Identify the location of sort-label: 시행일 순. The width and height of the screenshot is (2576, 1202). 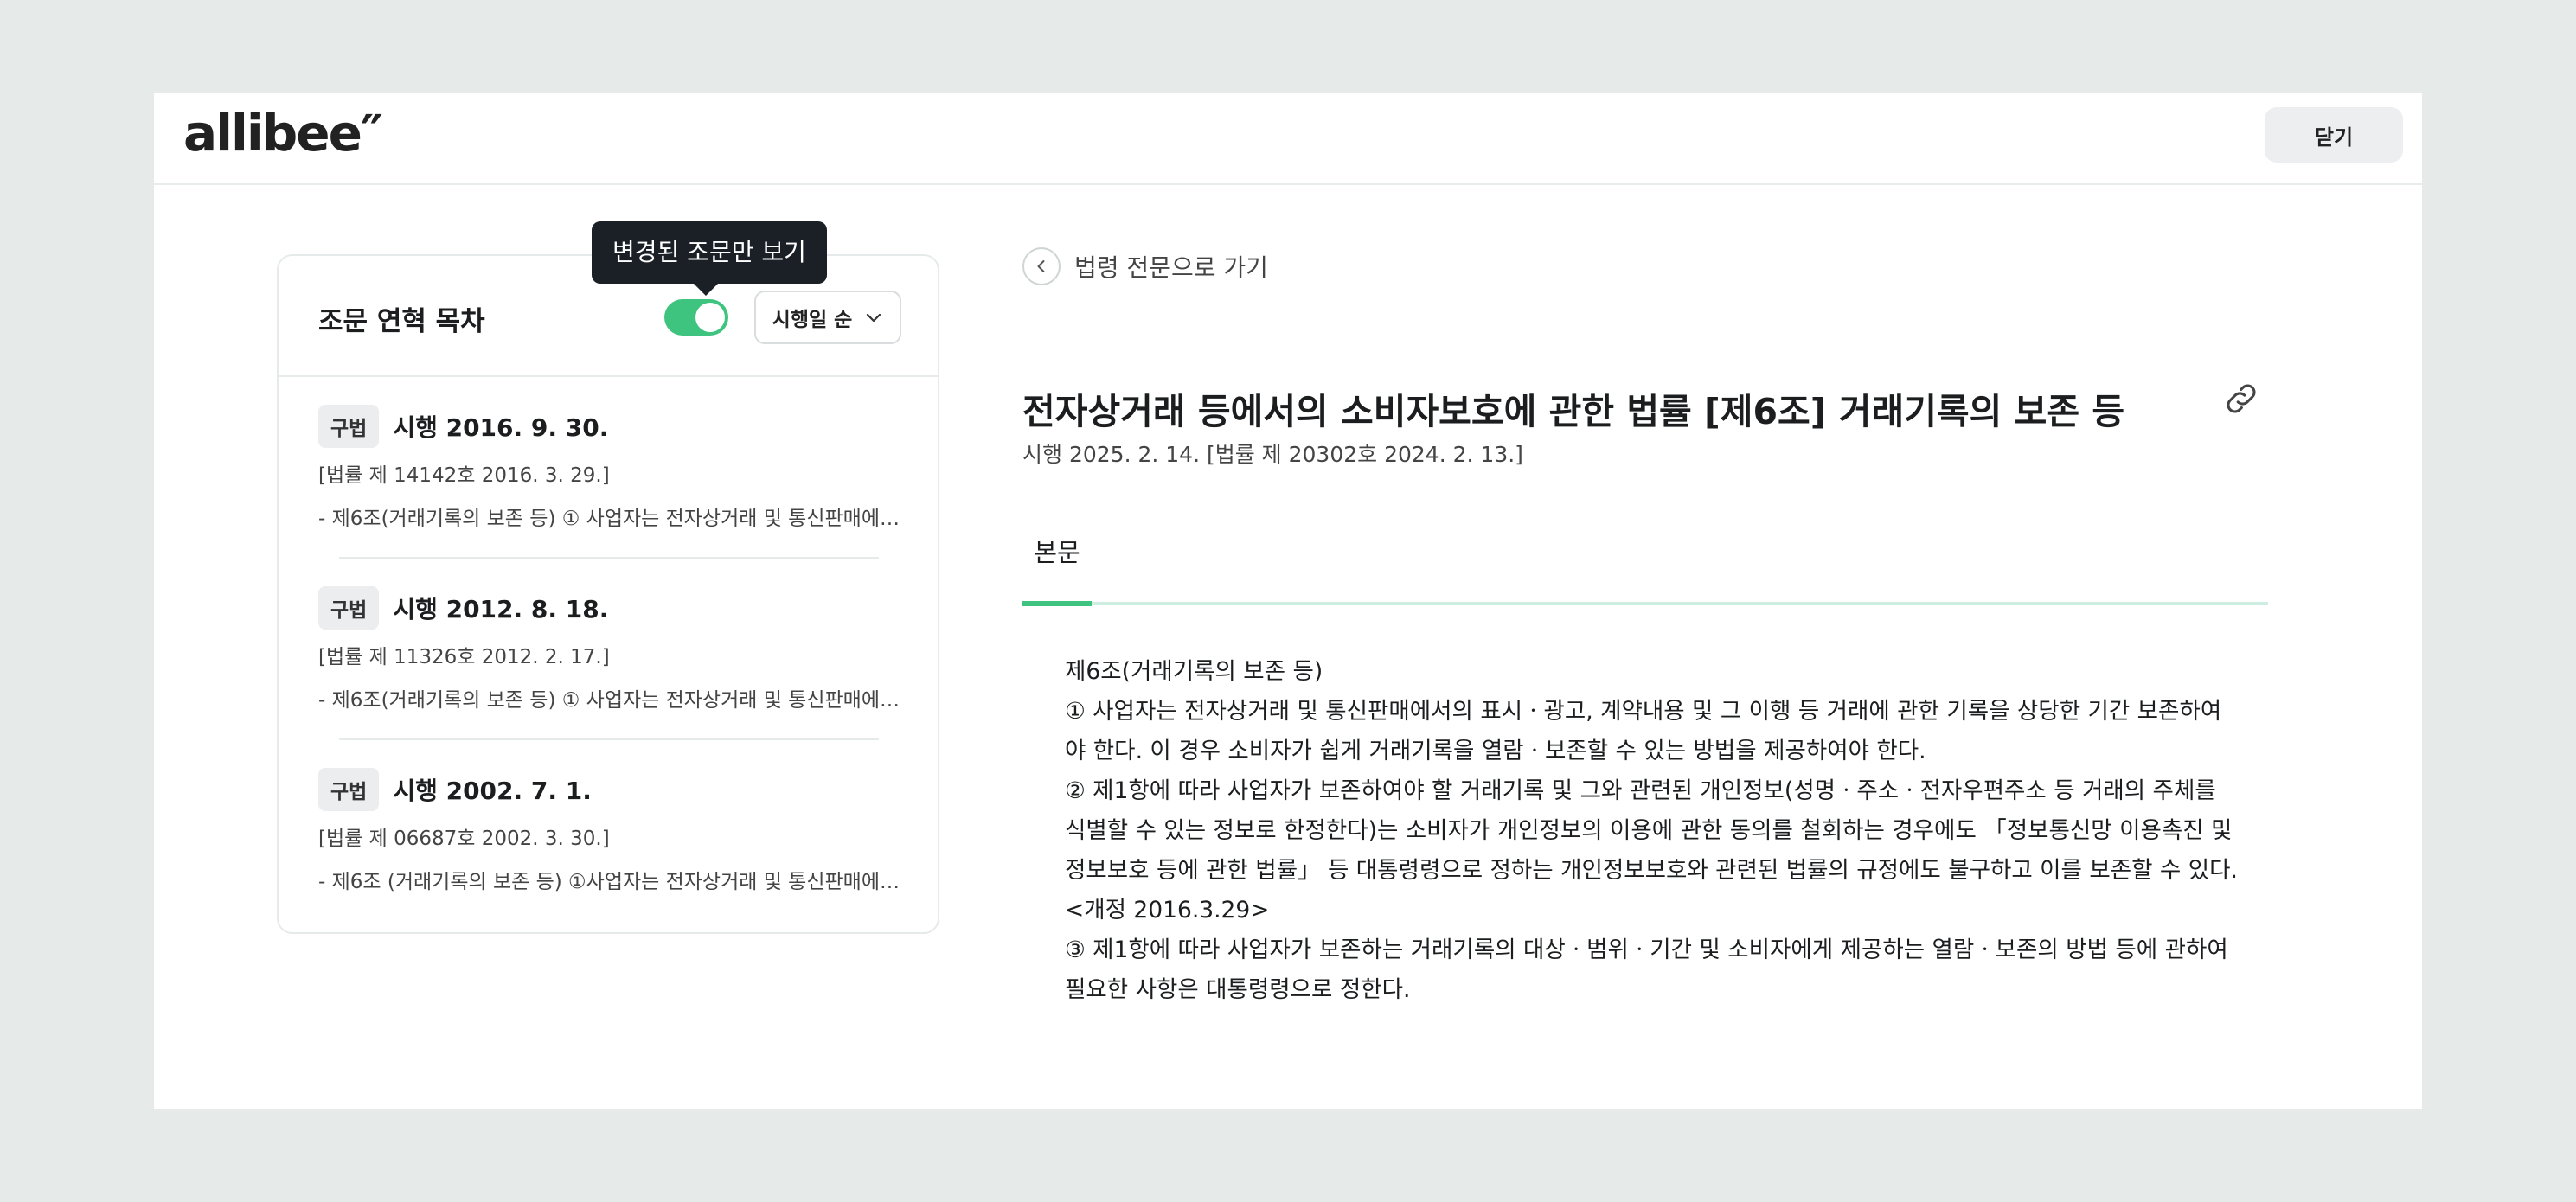
(812, 320).